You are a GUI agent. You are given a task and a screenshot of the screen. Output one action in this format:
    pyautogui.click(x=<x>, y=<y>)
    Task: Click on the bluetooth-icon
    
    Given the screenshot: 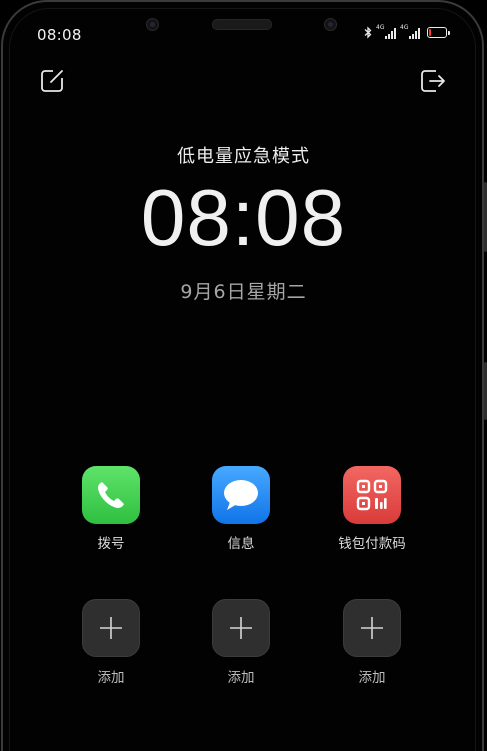 What is the action you would take?
    pyautogui.click(x=368, y=32)
    